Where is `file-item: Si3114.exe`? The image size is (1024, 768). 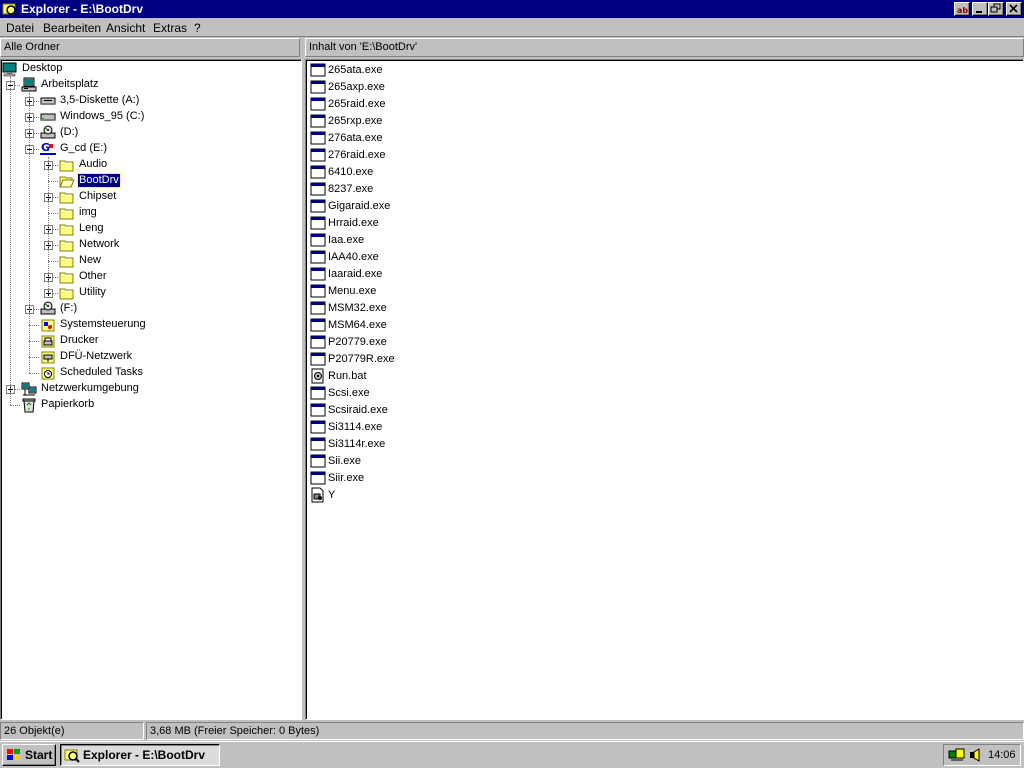 file-item: Si3114.exe is located at coordinates (410, 427).